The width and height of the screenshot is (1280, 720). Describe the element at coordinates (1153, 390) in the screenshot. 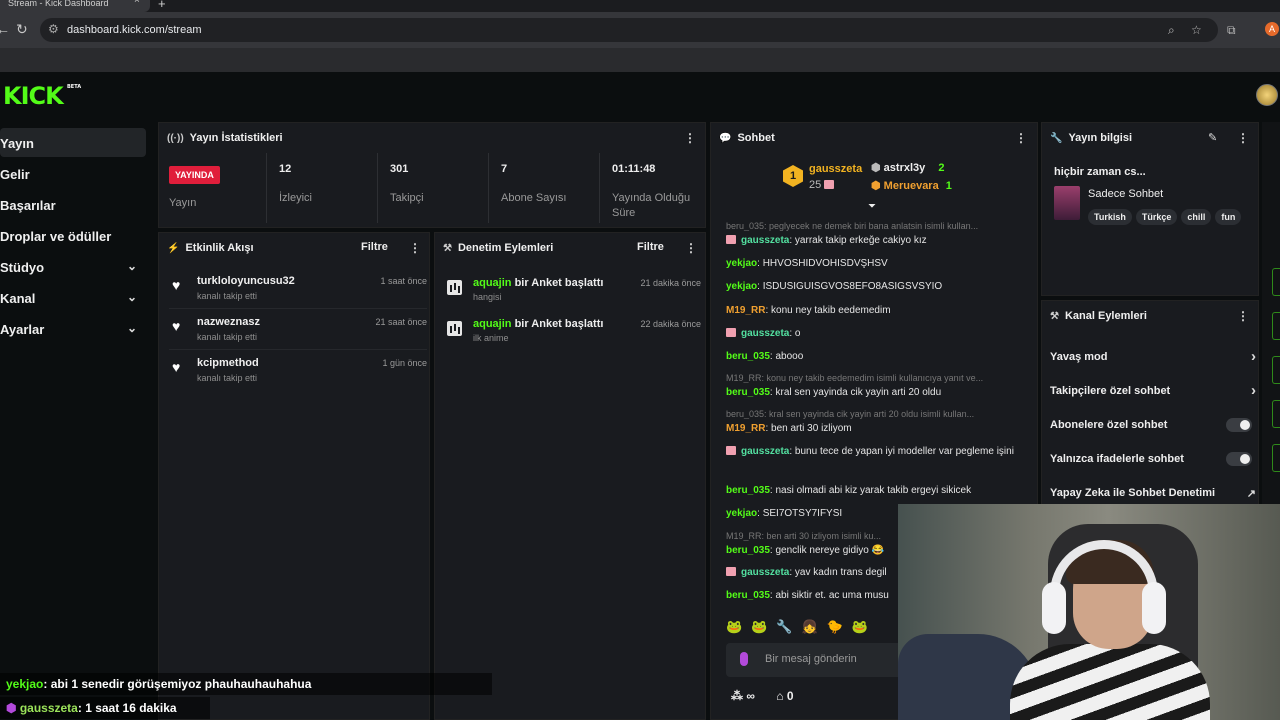

I see `action-followers-only: Takipçilere özel sohbet ›` at that location.